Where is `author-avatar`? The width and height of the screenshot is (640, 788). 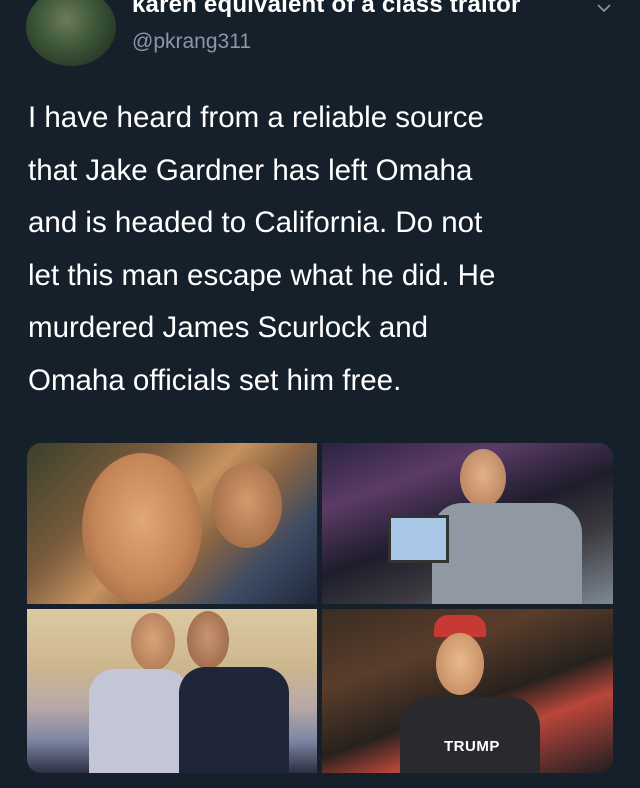
author-avatar is located at coordinates (71, 33).